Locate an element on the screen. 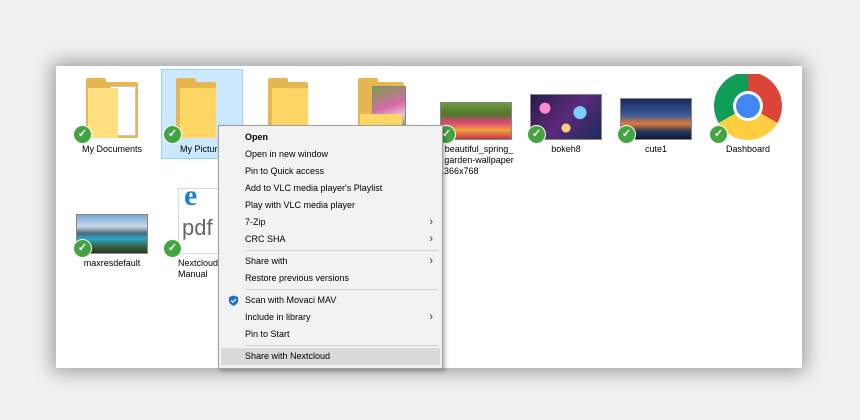 This screenshot has width=860, height=420. menu-item-label: Restore previous versions is located at coordinates (297, 278).